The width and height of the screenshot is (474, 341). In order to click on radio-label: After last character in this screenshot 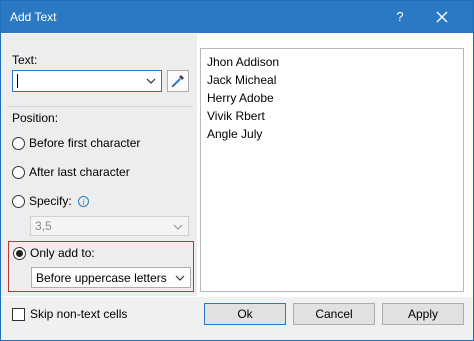, I will do `click(79, 172)`.